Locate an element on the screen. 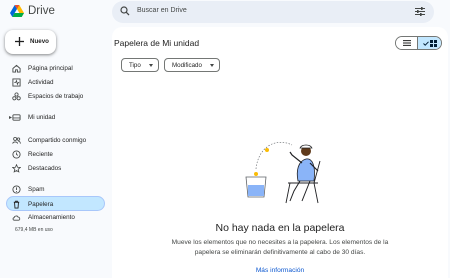  sidebar-item-label: Destacados is located at coordinates (45, 168).